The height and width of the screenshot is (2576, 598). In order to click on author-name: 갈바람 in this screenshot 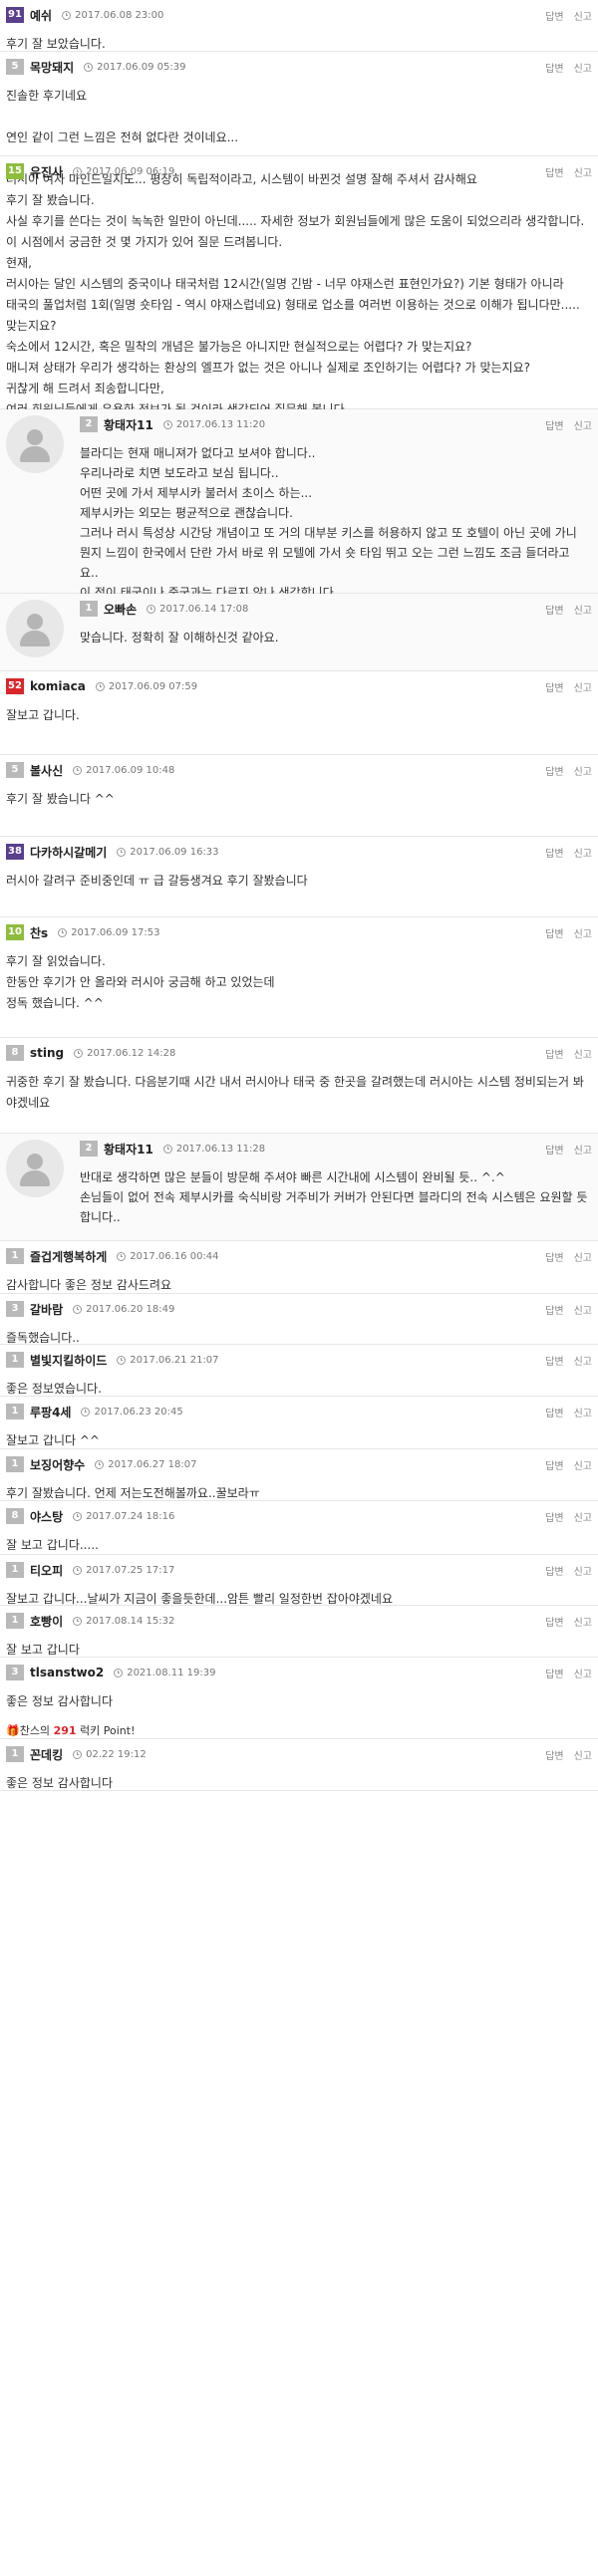, I will do `click(46, 1309)`.